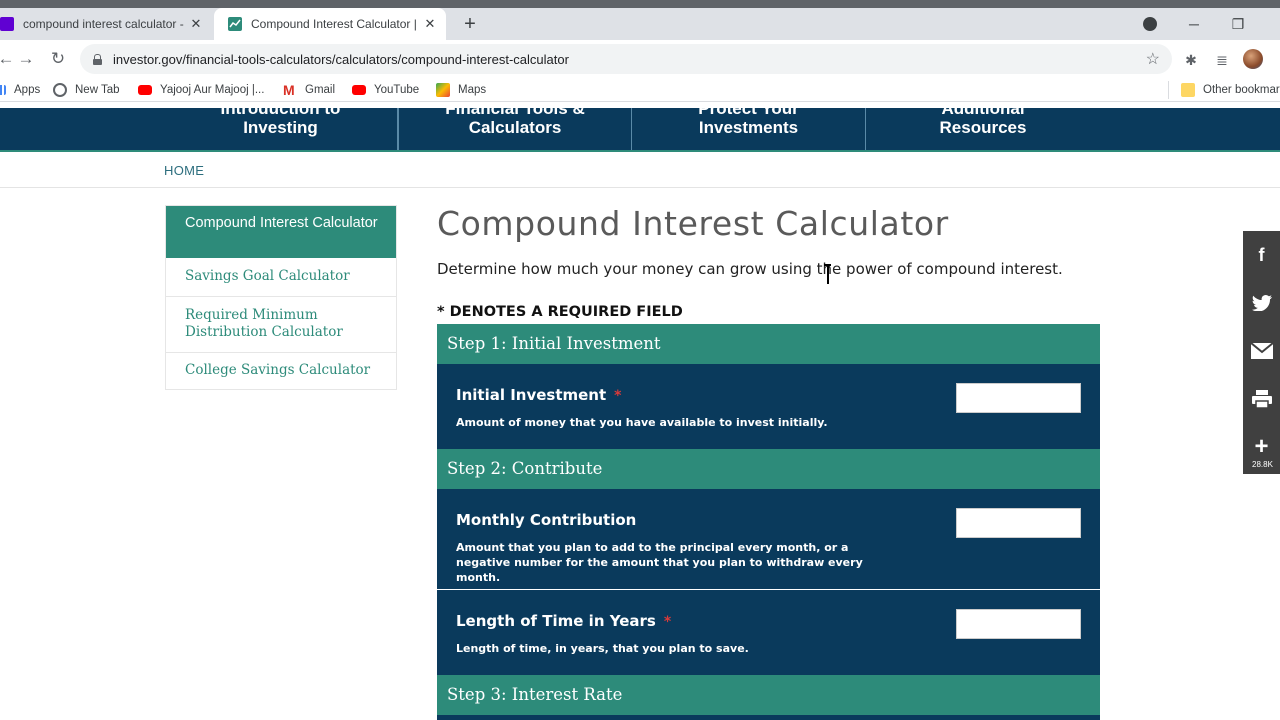  I want to click on field-label: Initial Investment *, so click(539, 395).